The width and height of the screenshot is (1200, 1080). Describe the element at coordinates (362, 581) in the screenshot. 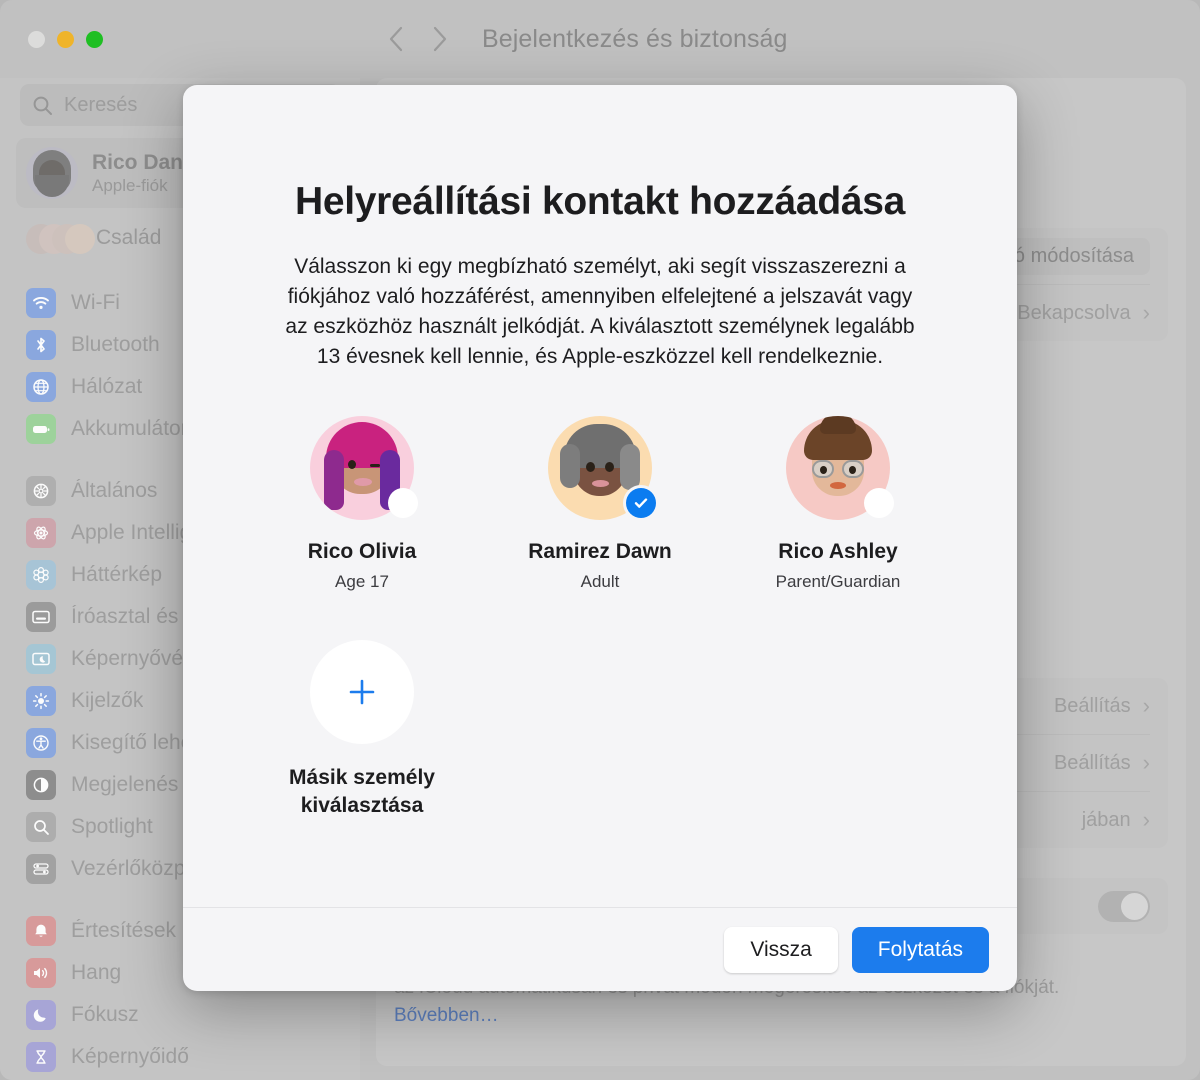

I see `person-subtitle: Age 17` at that location.